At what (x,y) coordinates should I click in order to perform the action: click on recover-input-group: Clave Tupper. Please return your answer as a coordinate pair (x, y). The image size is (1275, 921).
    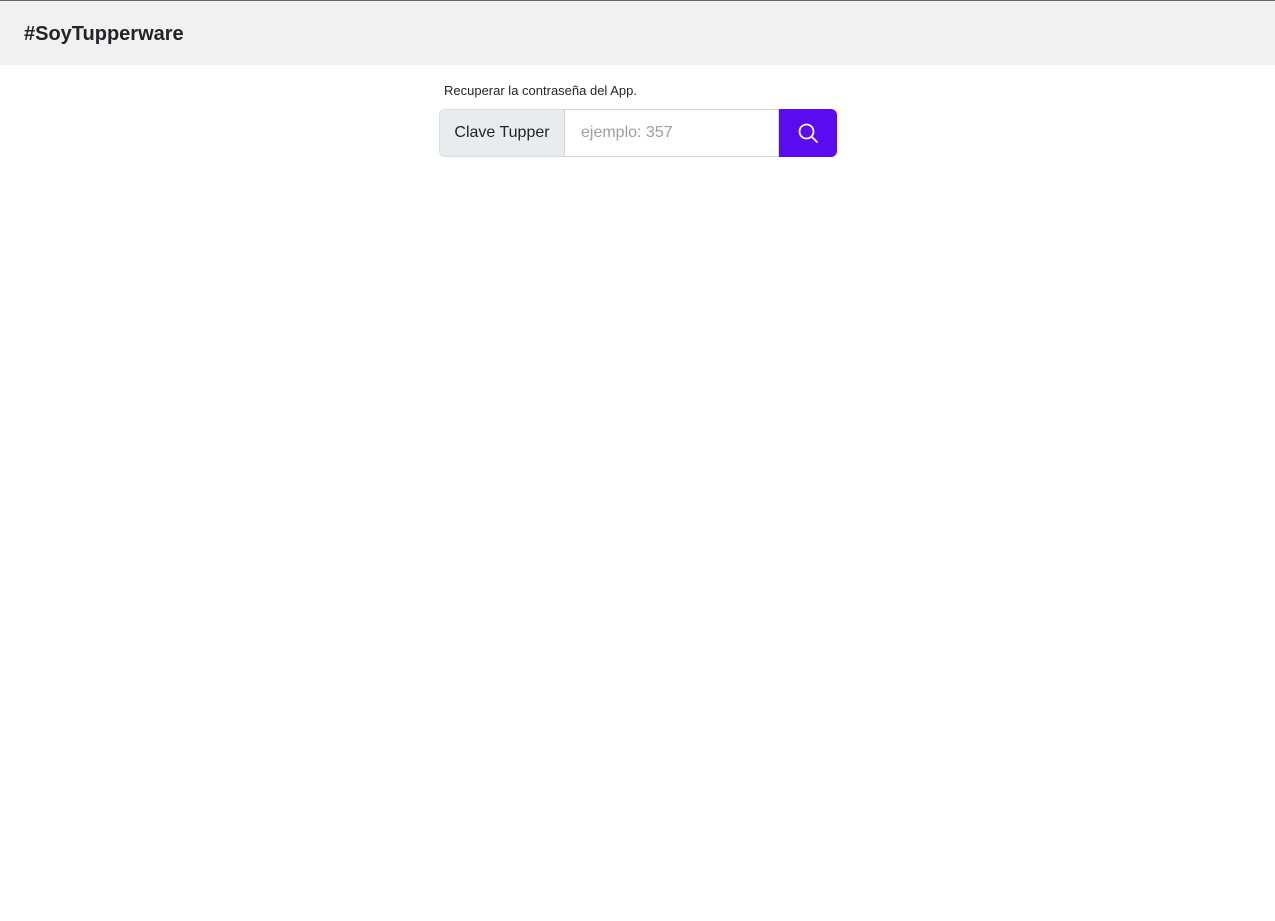
    Looking at the image, I should click on (638, 133).